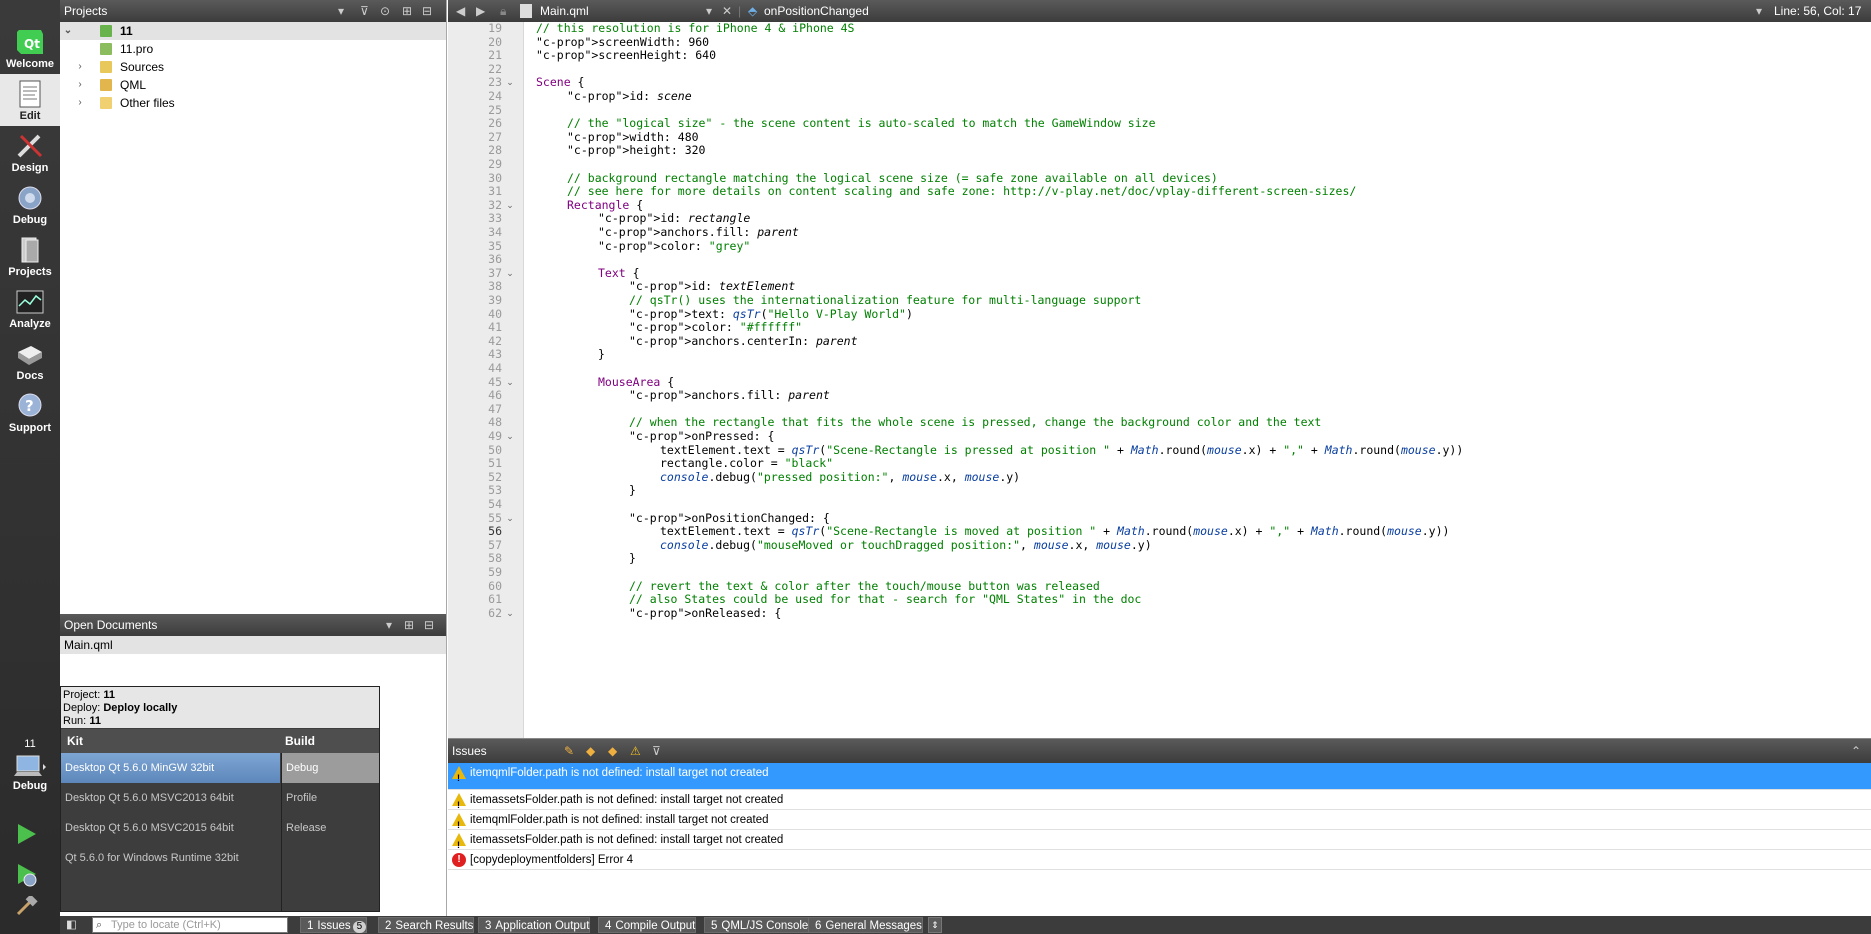  I want to click on output-tab-compile-output: 4 Compile Output, so click(647, 925).